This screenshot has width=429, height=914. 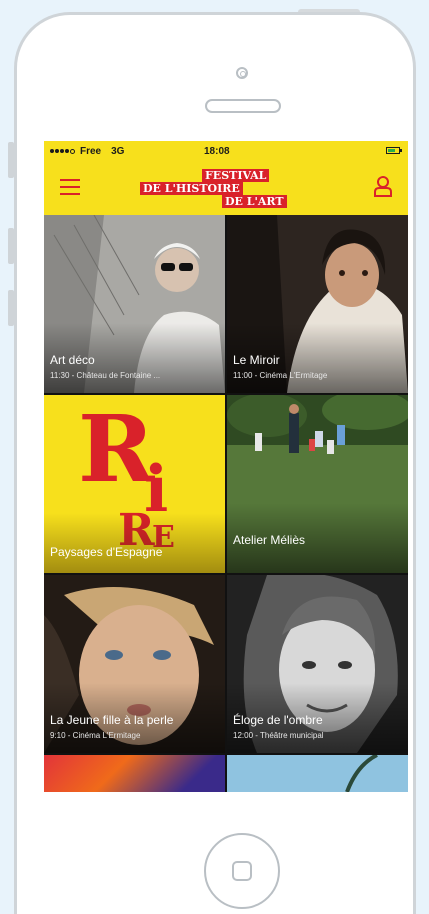 I want to click on app-header: FESTIVAL DE L'HISTOIRE DE L'ART, so click(x=226, y=188).